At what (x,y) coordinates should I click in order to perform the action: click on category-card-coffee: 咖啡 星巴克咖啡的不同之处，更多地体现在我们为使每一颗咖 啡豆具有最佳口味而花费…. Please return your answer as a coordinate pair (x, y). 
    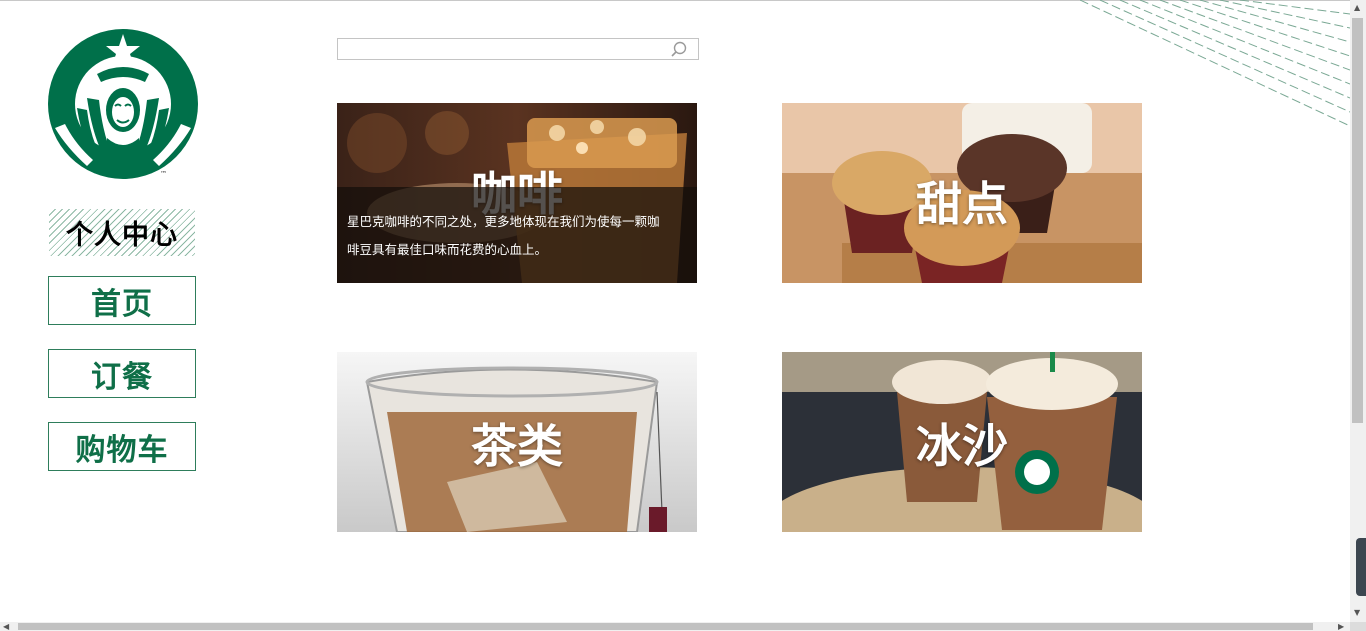
    Looking at the image, I should click on (517, 193).